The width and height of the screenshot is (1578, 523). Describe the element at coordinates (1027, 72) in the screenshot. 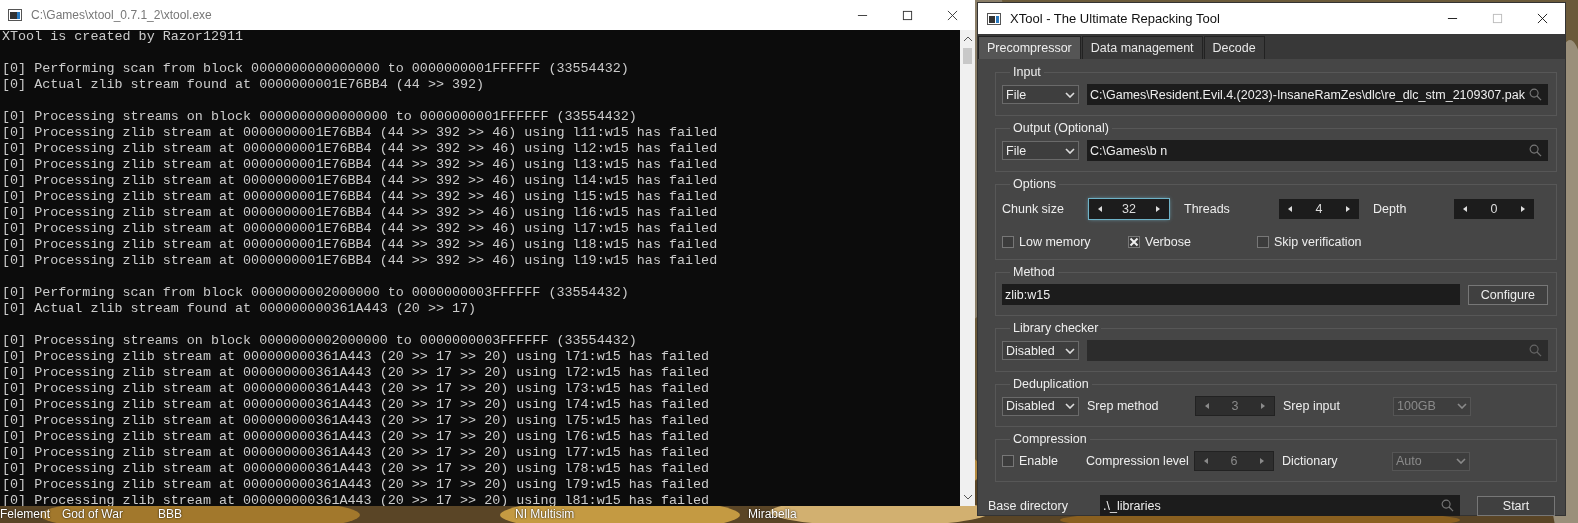

I see `group-title: Input` at that location.